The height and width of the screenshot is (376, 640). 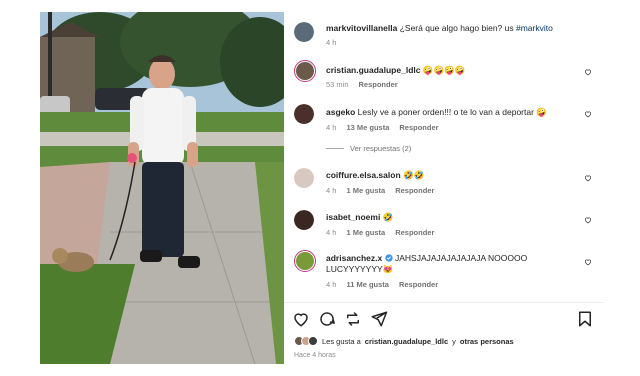 I want to click on likes-suffix: y, so click(x=454, y=341).